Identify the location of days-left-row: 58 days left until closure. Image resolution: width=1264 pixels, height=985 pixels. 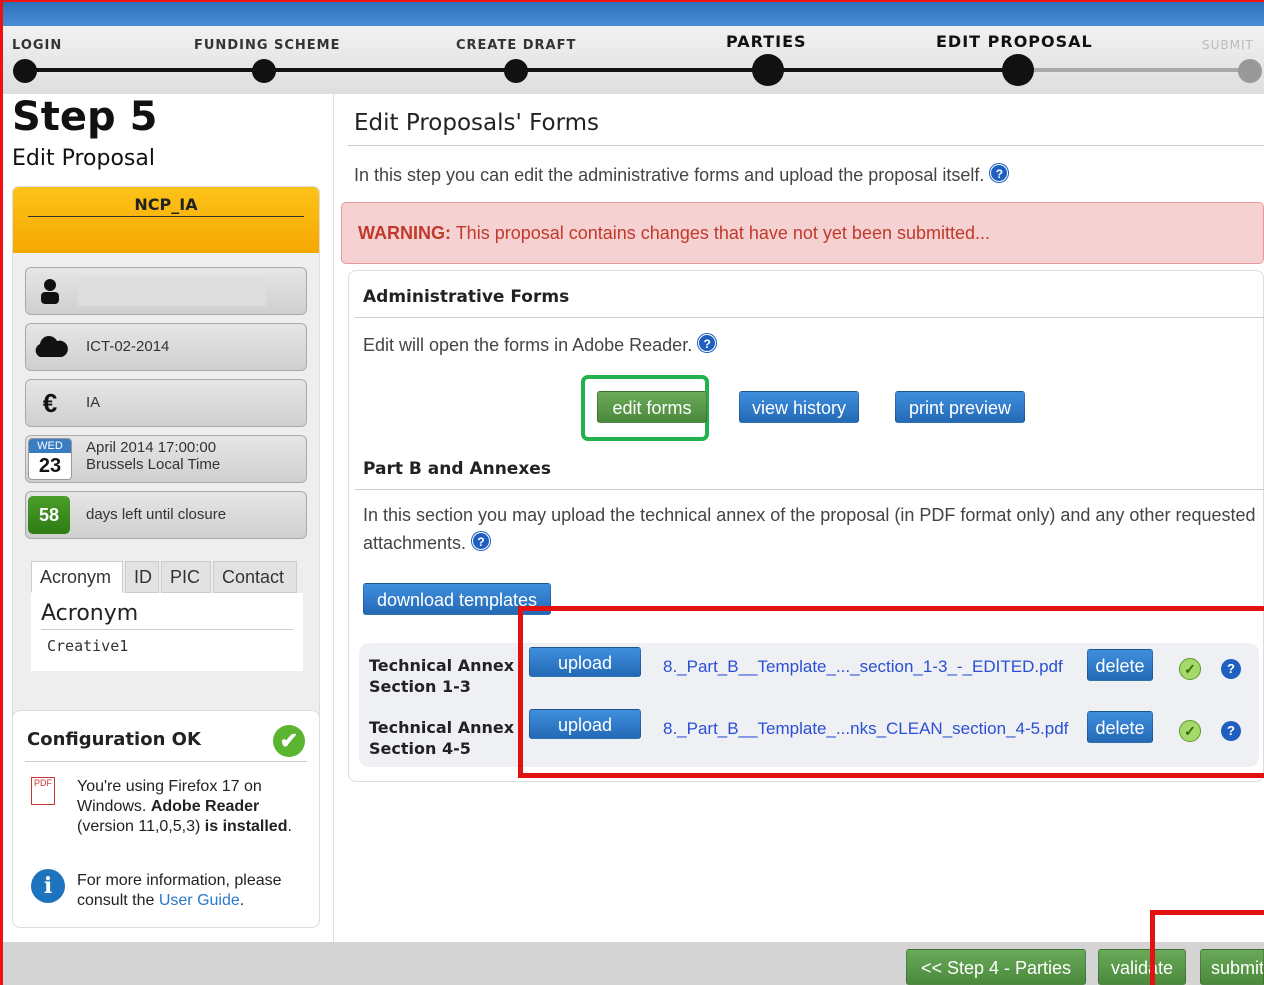
(166, 515).